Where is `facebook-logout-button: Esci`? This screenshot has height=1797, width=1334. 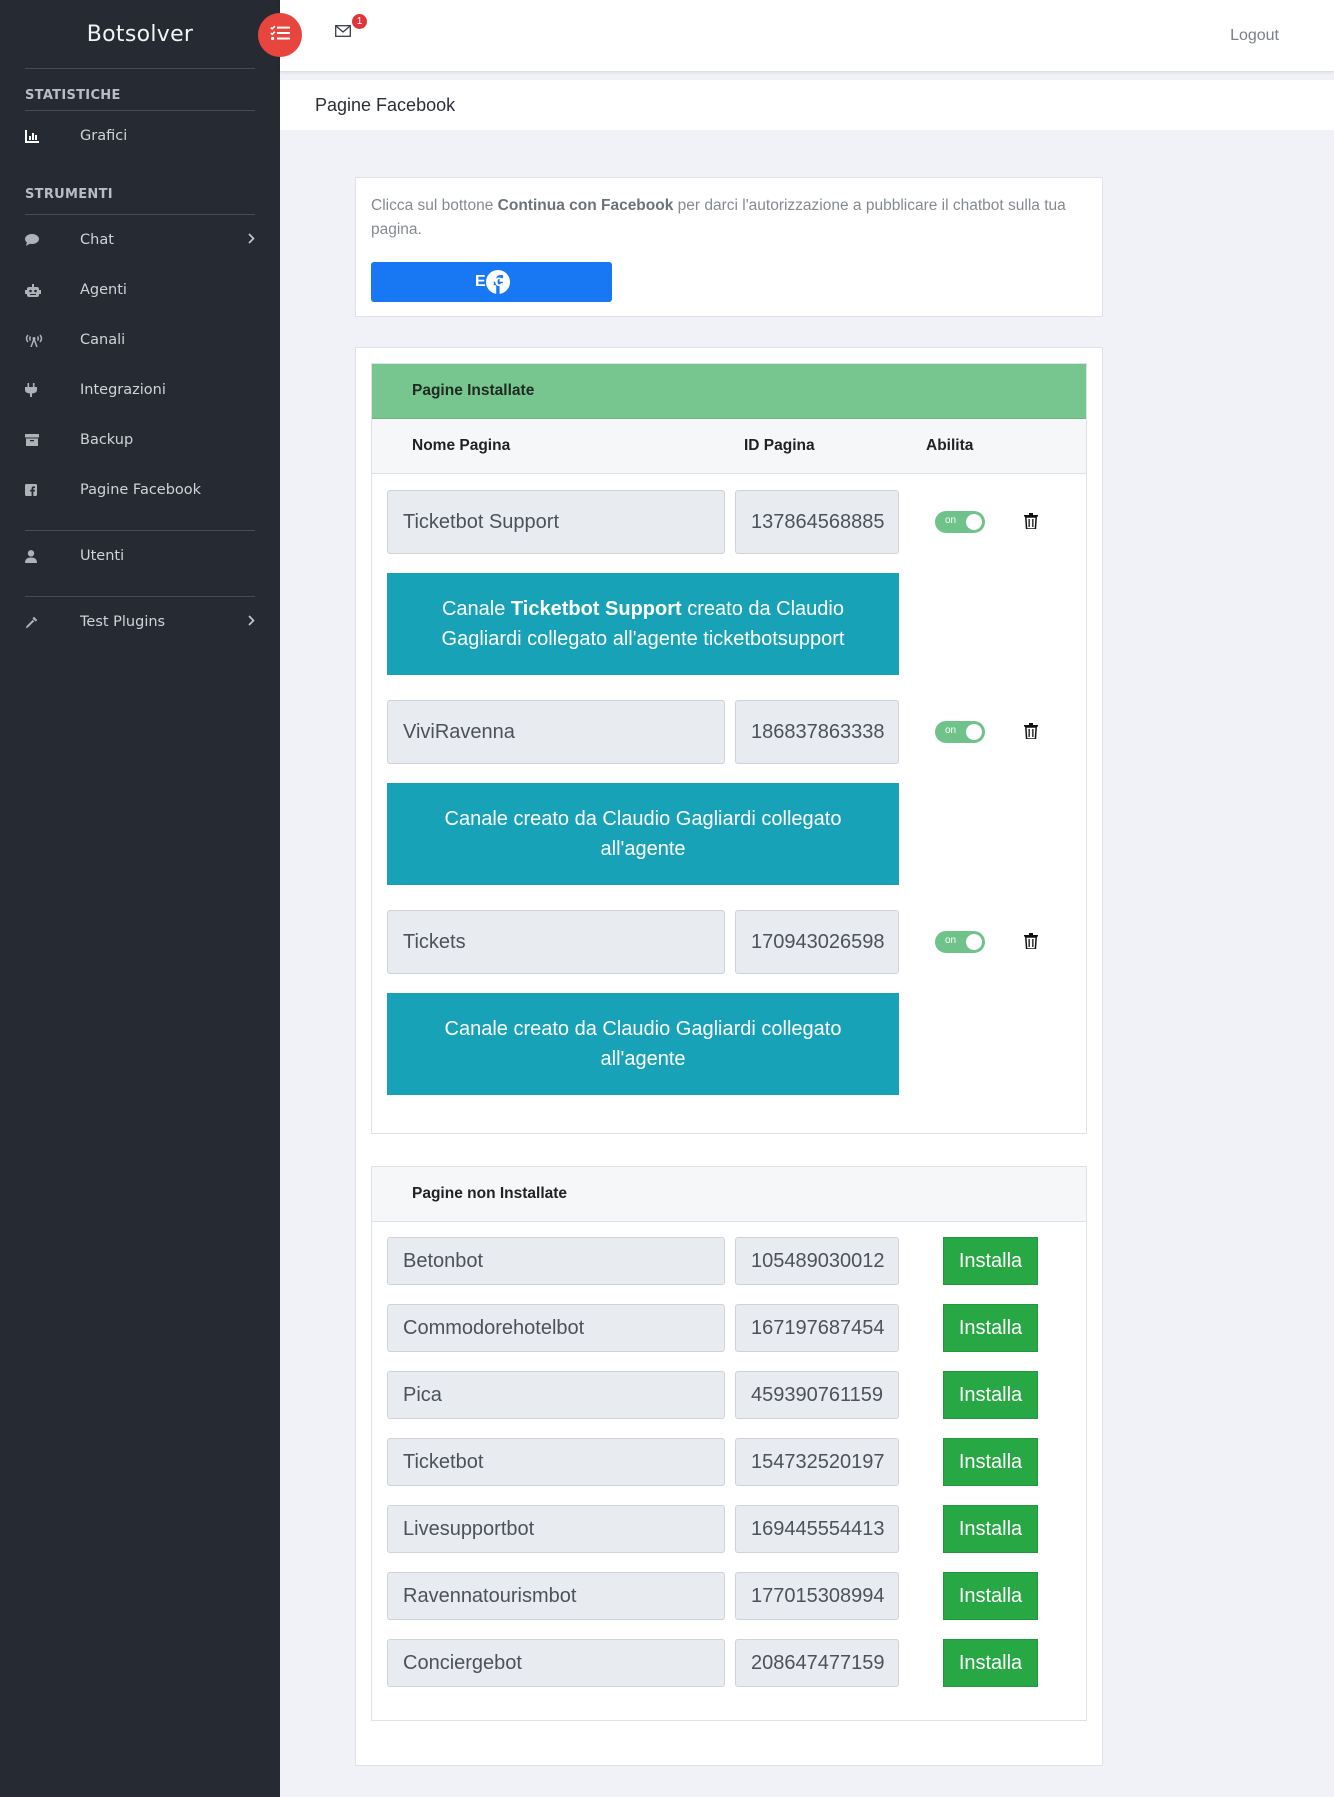 facebook-logout-button: Esci is located at coordinates (491, 282).